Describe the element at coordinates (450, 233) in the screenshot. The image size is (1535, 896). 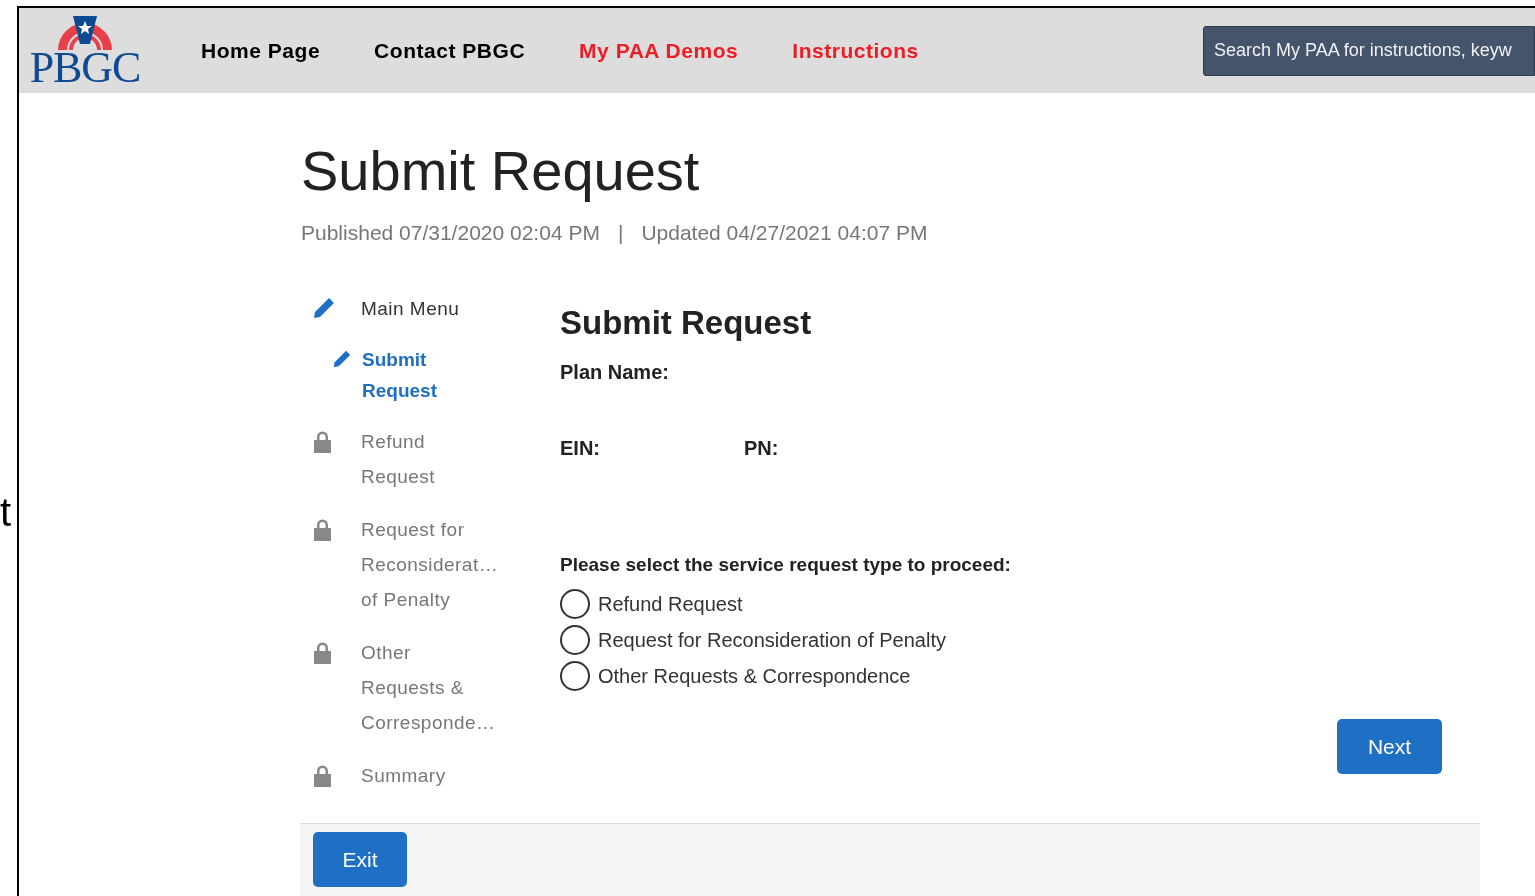
I see `published-date: Published 07/31/2020 02:04 PM` at that location.